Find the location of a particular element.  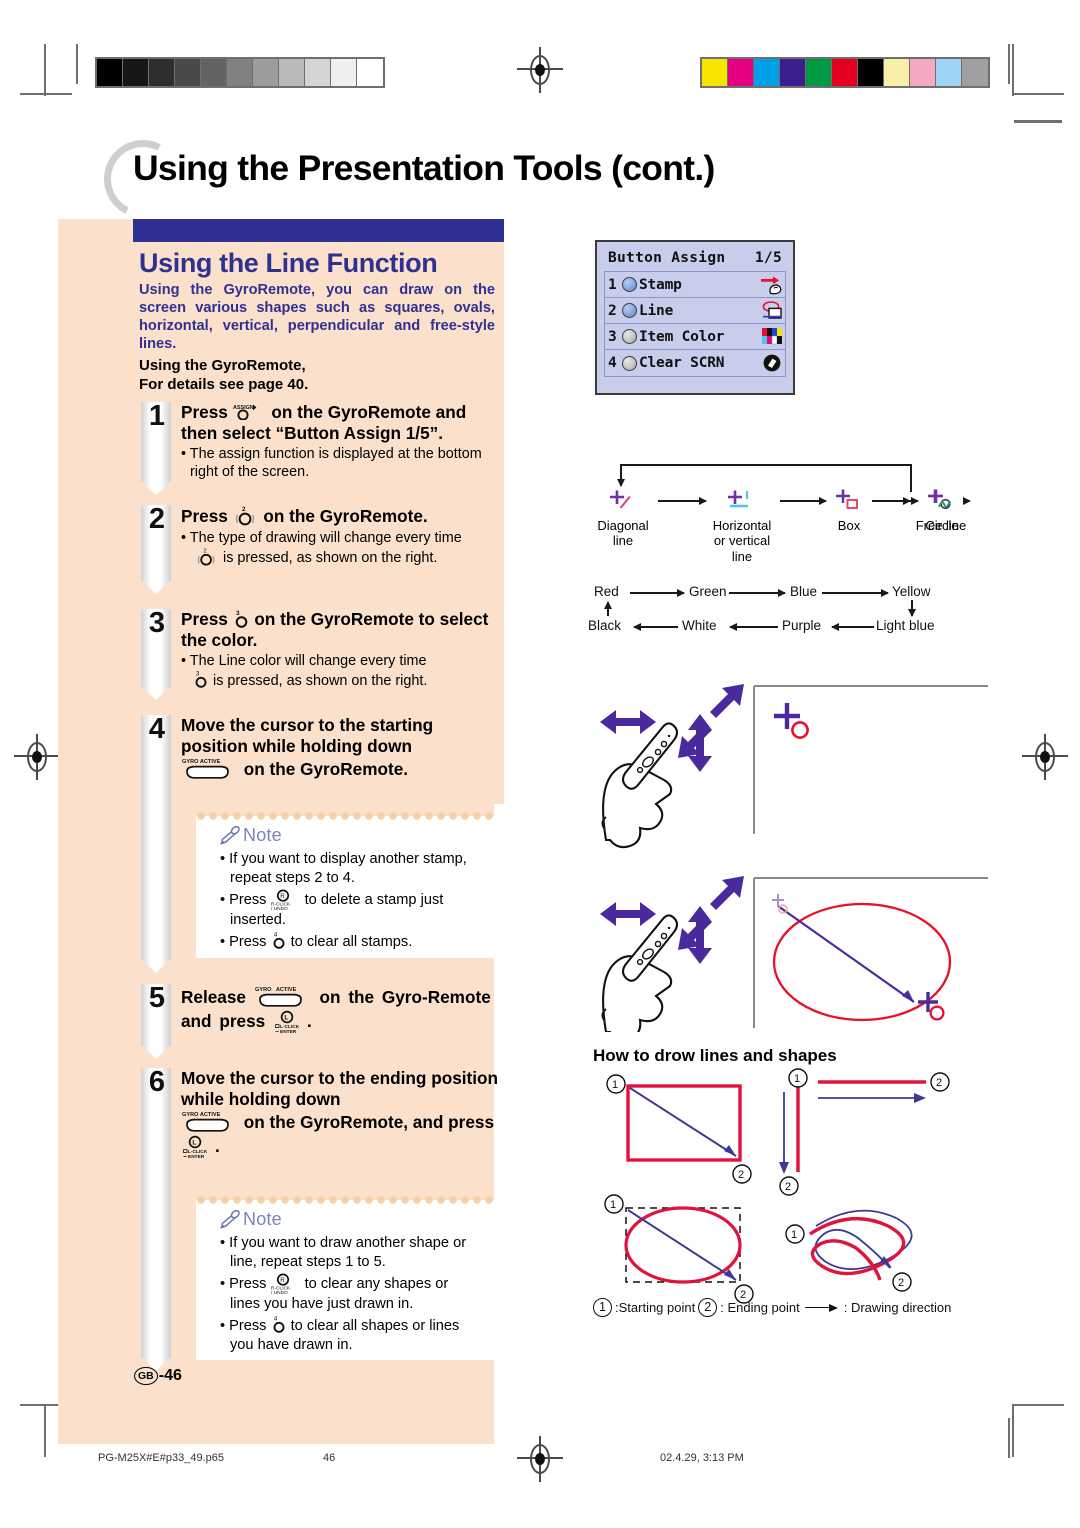

osd-row-list: 1 Stamp 2 Line 3 Item Color 4 Clear SCRN is located at coordinates (695, 324).